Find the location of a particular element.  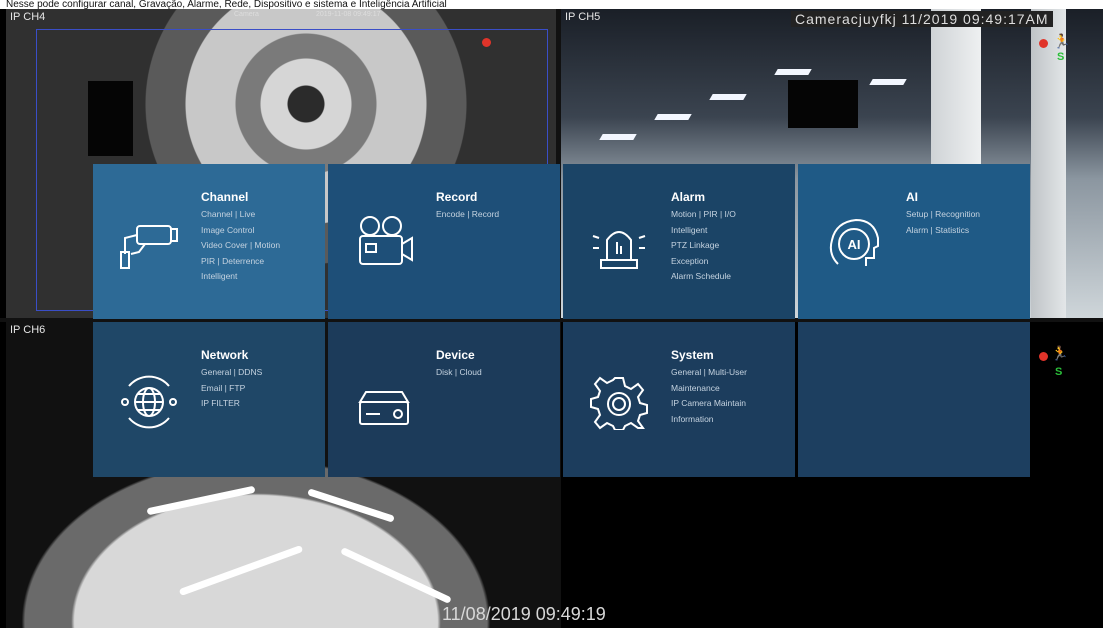

tile-items: General | DDNS Email | FTP IP FILTER is located at coordinates (231, 388).